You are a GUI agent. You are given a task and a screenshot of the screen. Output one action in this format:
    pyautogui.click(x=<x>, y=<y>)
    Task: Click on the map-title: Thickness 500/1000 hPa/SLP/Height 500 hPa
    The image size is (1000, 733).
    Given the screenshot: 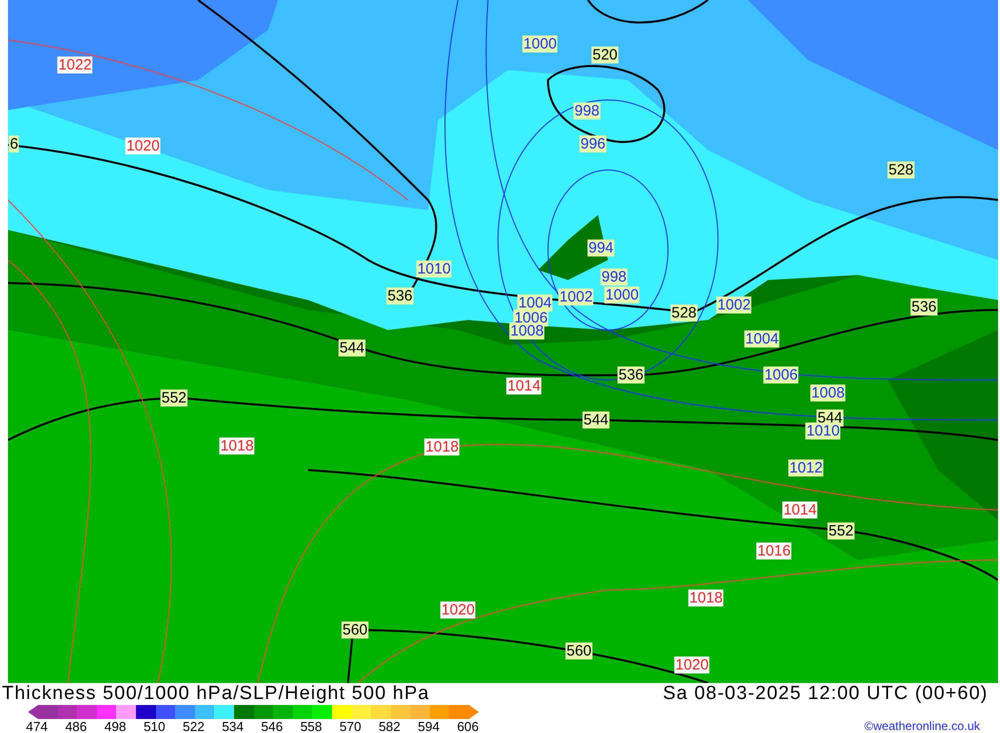 What is the action you would take?
    pyautogui.click(x=216, y=694)
    